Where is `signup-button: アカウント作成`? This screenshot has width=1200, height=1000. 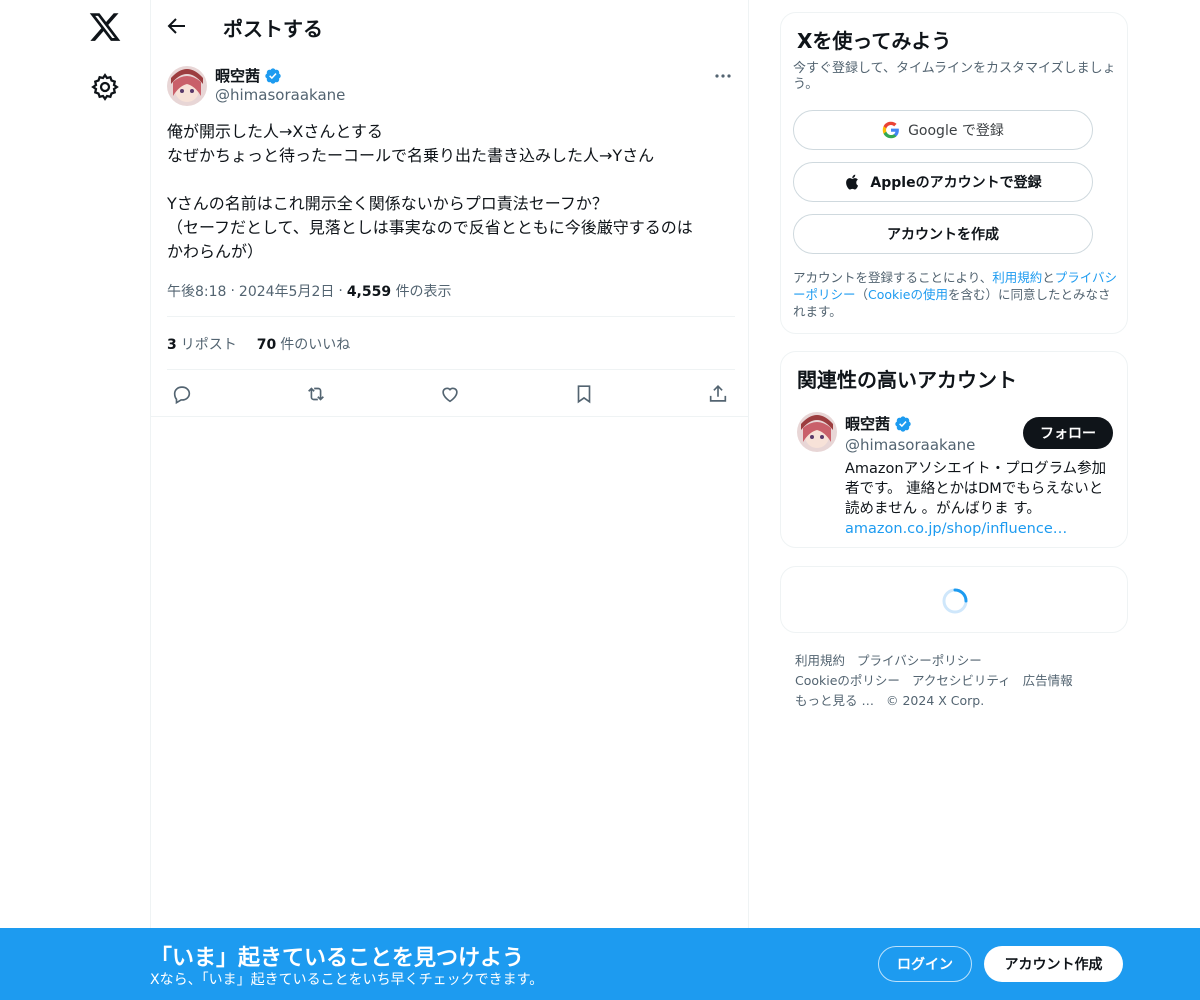
signup-button: アカウント作成 is located at coordinates (1053, 964).